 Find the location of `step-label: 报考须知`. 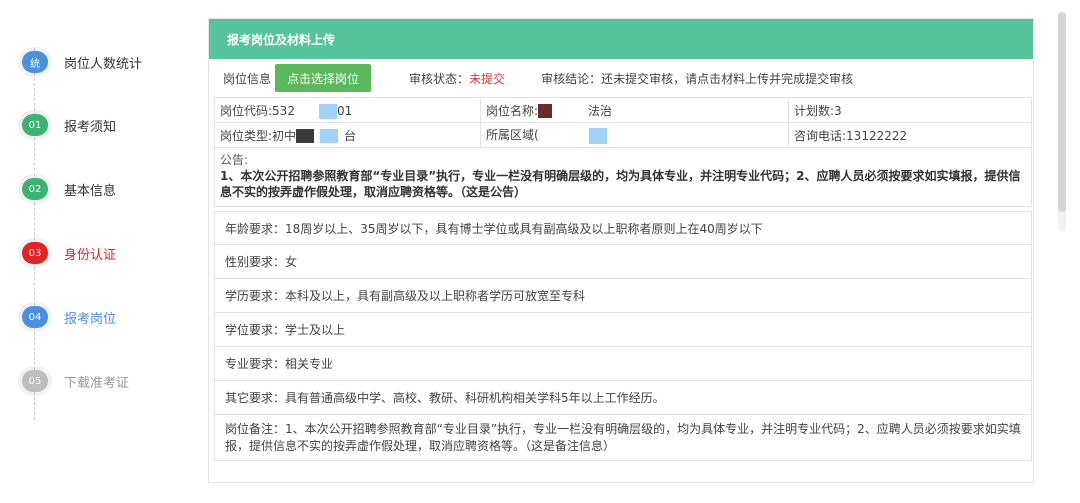

step-label: 报考须知 is located at coordinates (90, 127).